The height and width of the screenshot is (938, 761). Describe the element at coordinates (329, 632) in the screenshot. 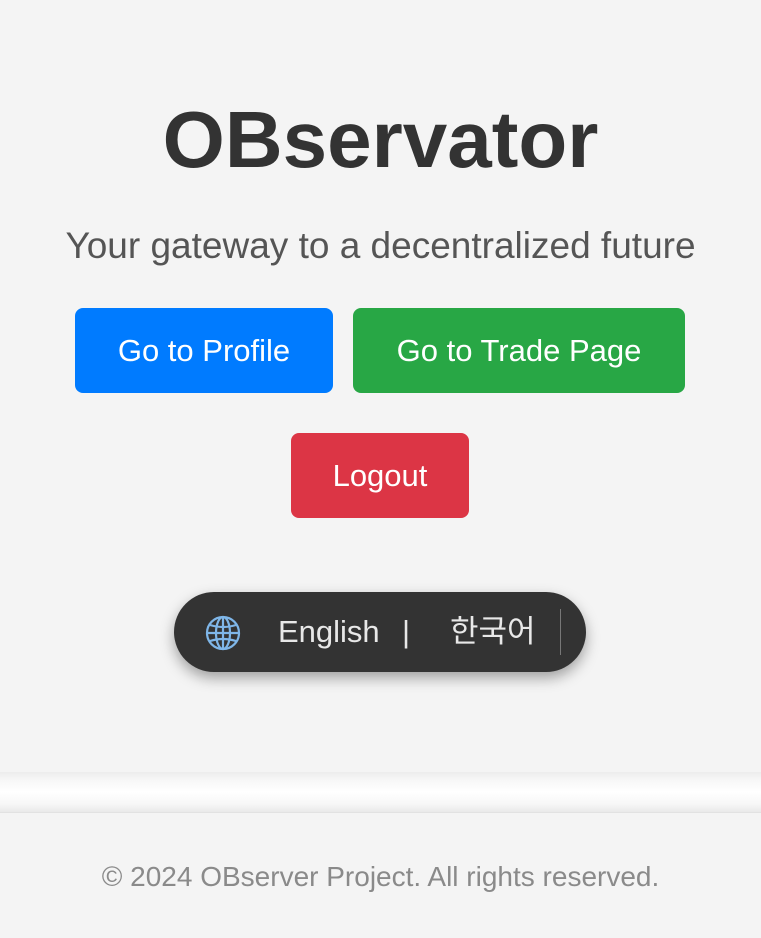

I see `language-option-english: English` at that location.